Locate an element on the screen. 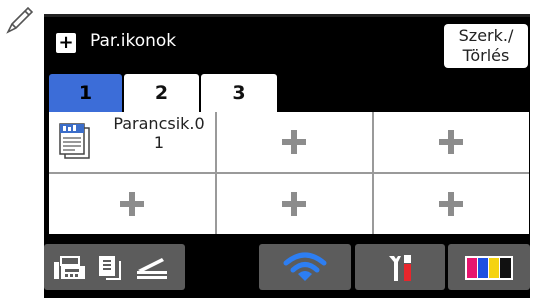  fax-icon is located at coordinates (69, 267).